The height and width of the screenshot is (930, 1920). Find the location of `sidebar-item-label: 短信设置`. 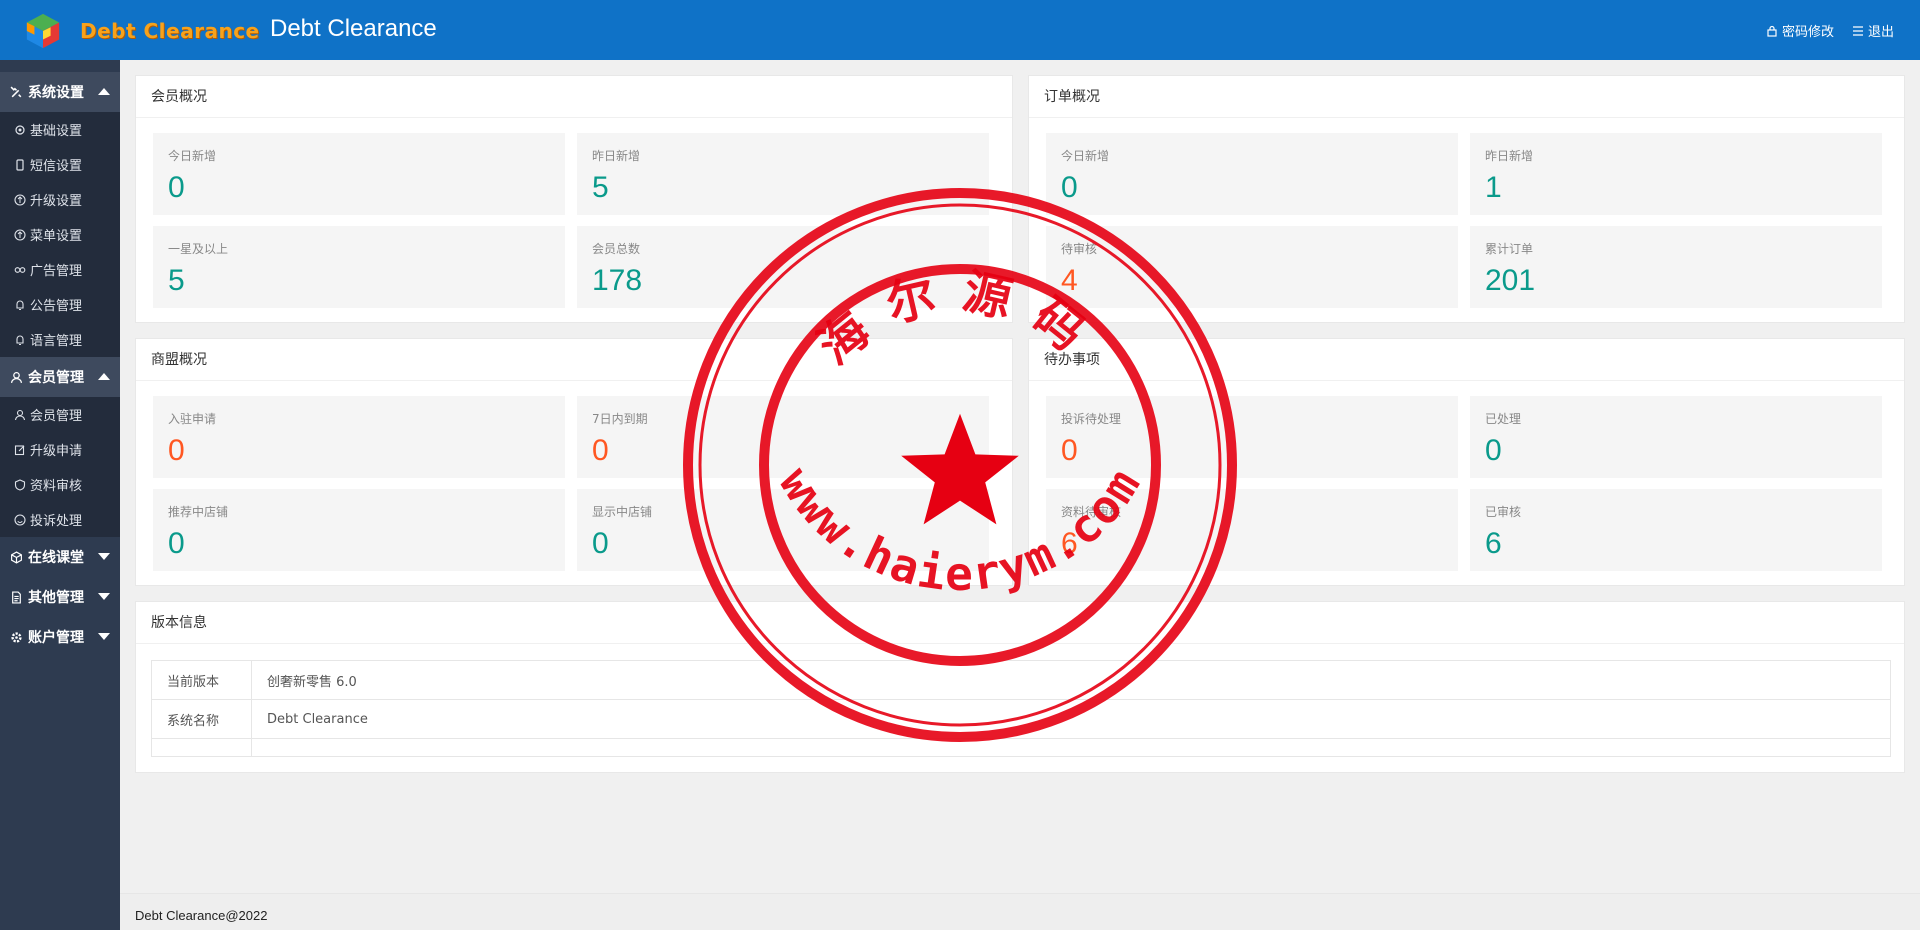

sidebar-item-label: 短信设置 is located at coordinates (56, 166).